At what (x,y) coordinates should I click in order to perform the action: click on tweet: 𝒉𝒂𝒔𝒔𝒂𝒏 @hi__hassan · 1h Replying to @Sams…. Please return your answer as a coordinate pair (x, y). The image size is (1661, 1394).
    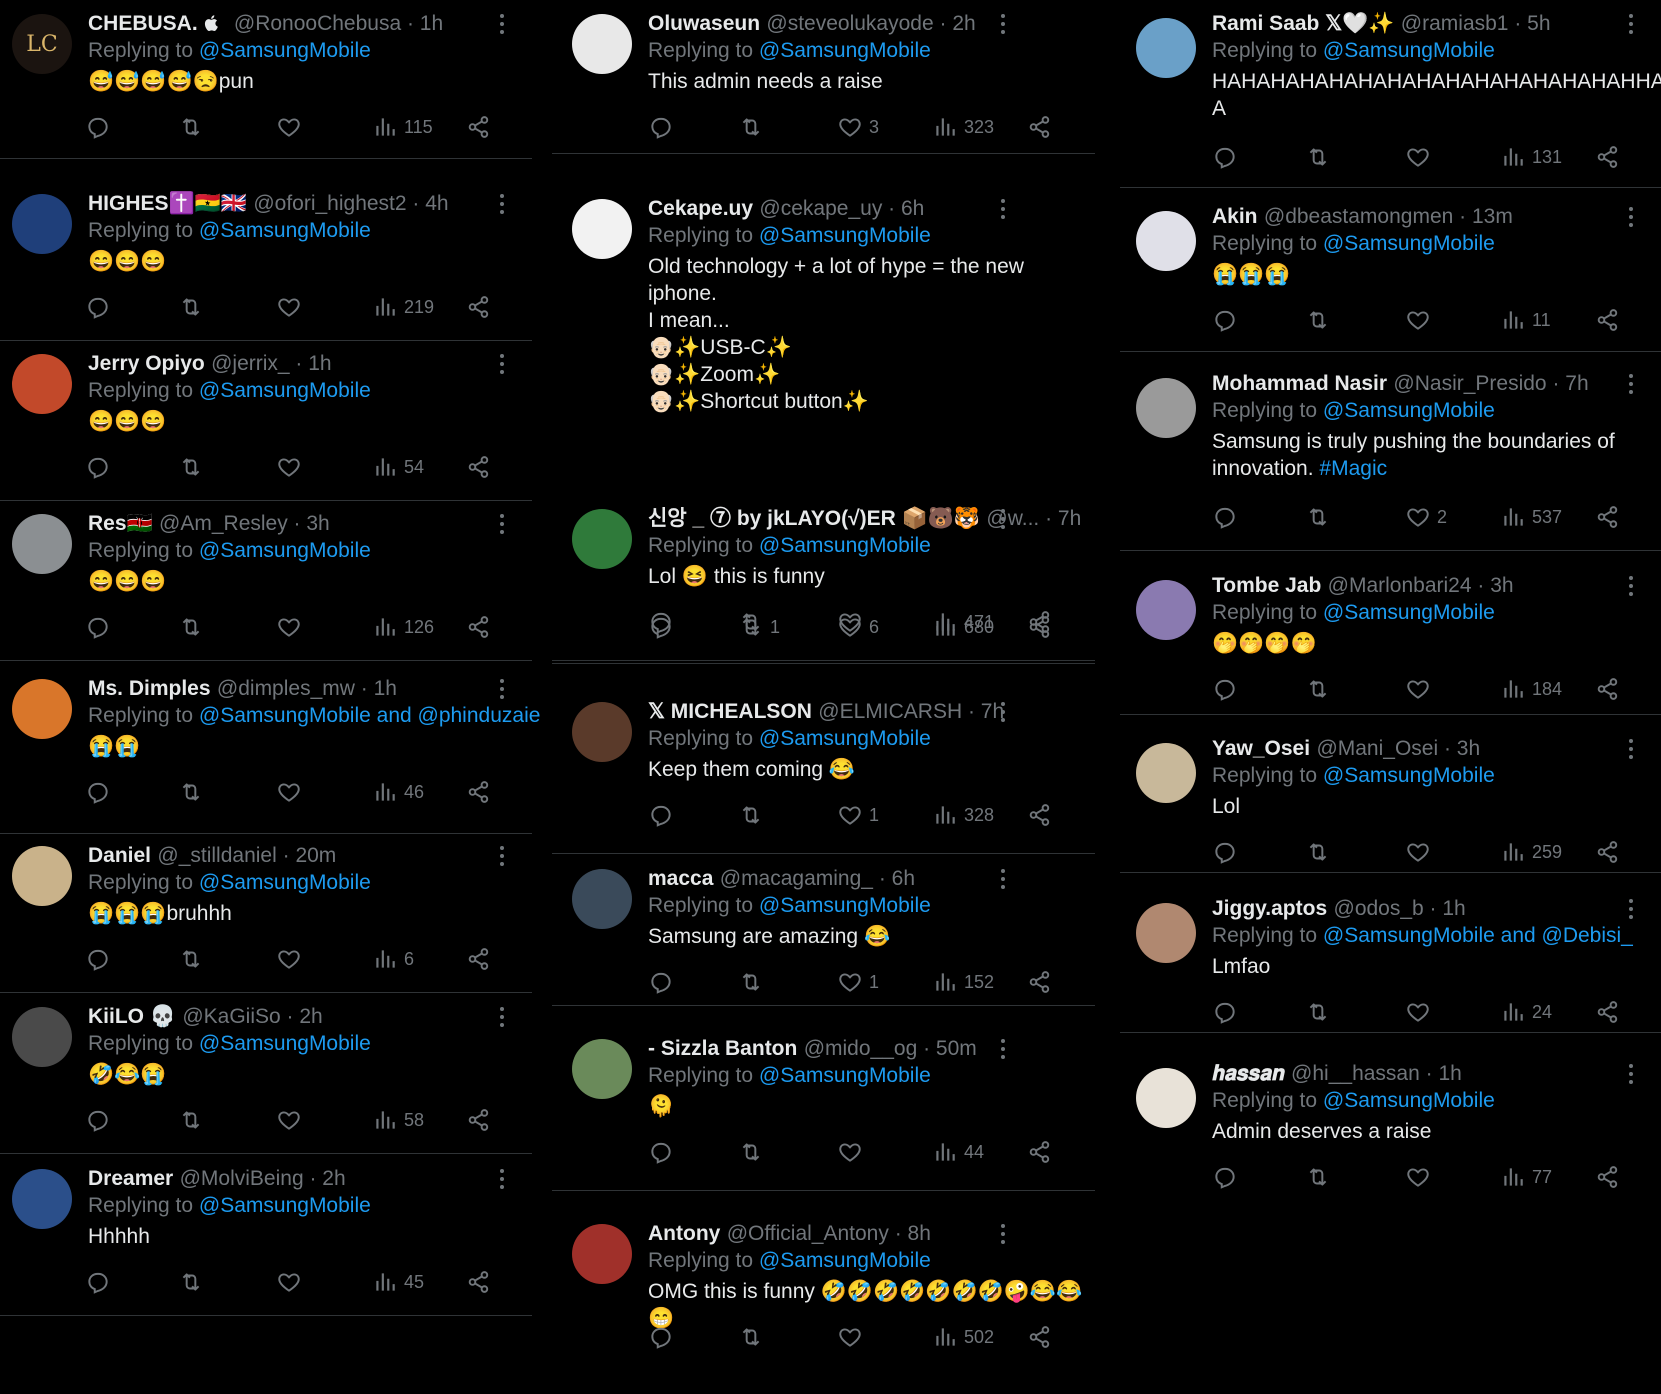
    Looking at the image, I should click on (1390, 1119).